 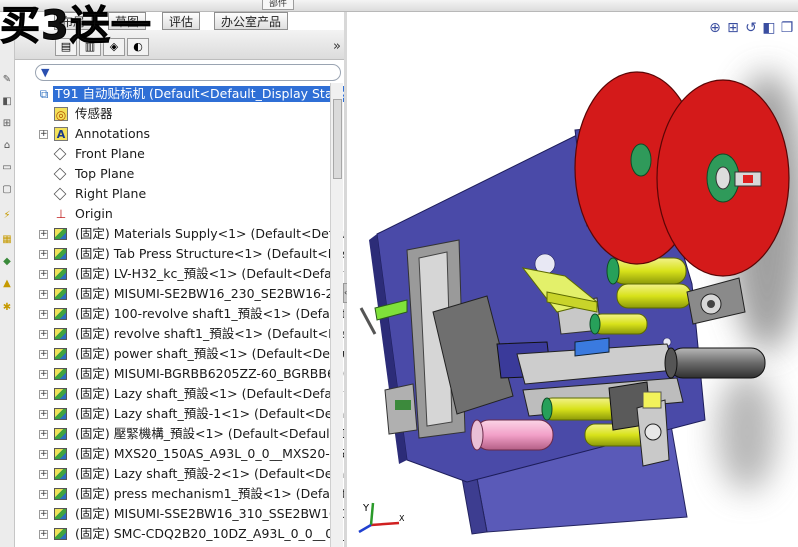 I want to click on tree-item-label: (固定) 壓緊機構_預設<1> (Default<Default_Di, so click(x=210, y=433).